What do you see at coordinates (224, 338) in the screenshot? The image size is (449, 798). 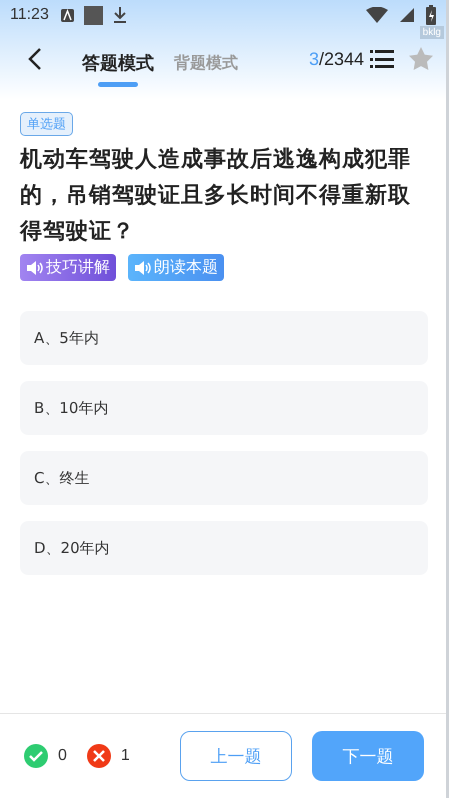 I see `answer-option: A、5年内` at bounding box center [224, 338].